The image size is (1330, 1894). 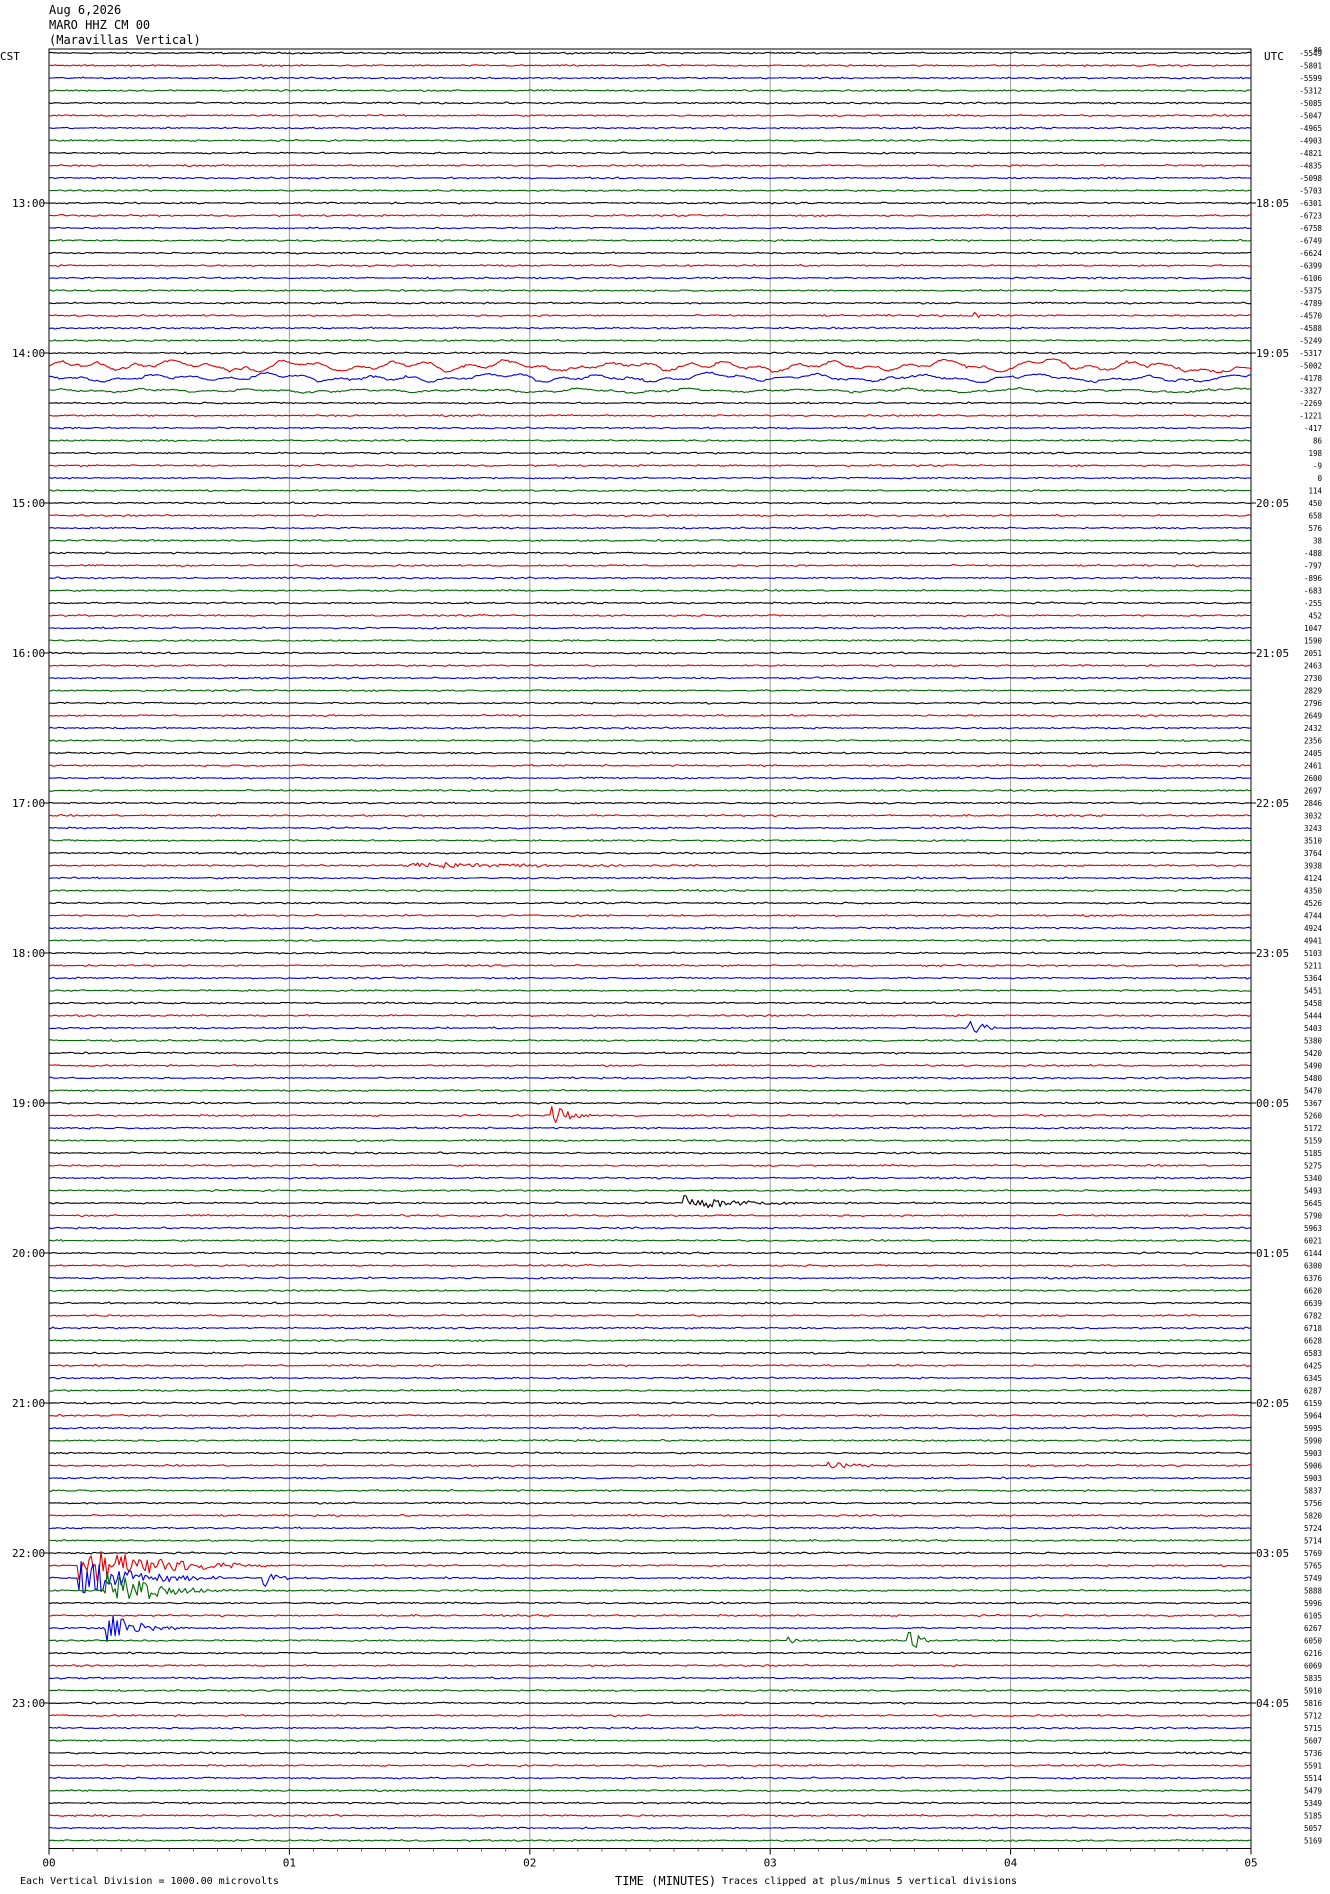 I want to click on row-offset-label: 576, so click(x=1315, y=528).